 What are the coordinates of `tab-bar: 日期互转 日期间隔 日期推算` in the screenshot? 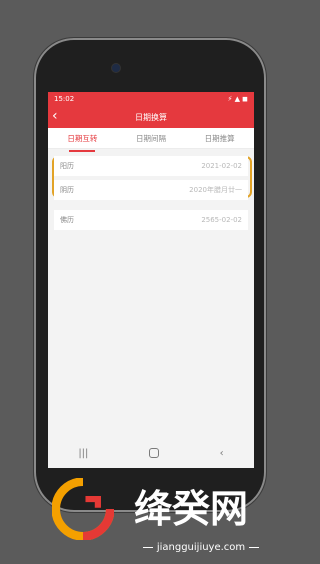 It's located at (151, 140).